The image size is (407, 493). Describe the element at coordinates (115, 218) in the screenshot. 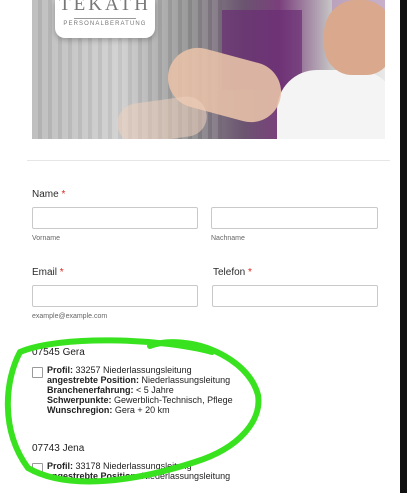

I see `first-name-input` at that location.